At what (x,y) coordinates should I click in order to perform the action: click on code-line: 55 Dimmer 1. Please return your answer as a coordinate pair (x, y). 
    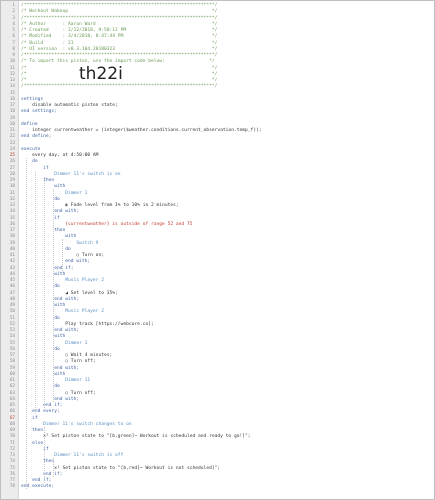
    Looking at the image, I should click on (217, 344).